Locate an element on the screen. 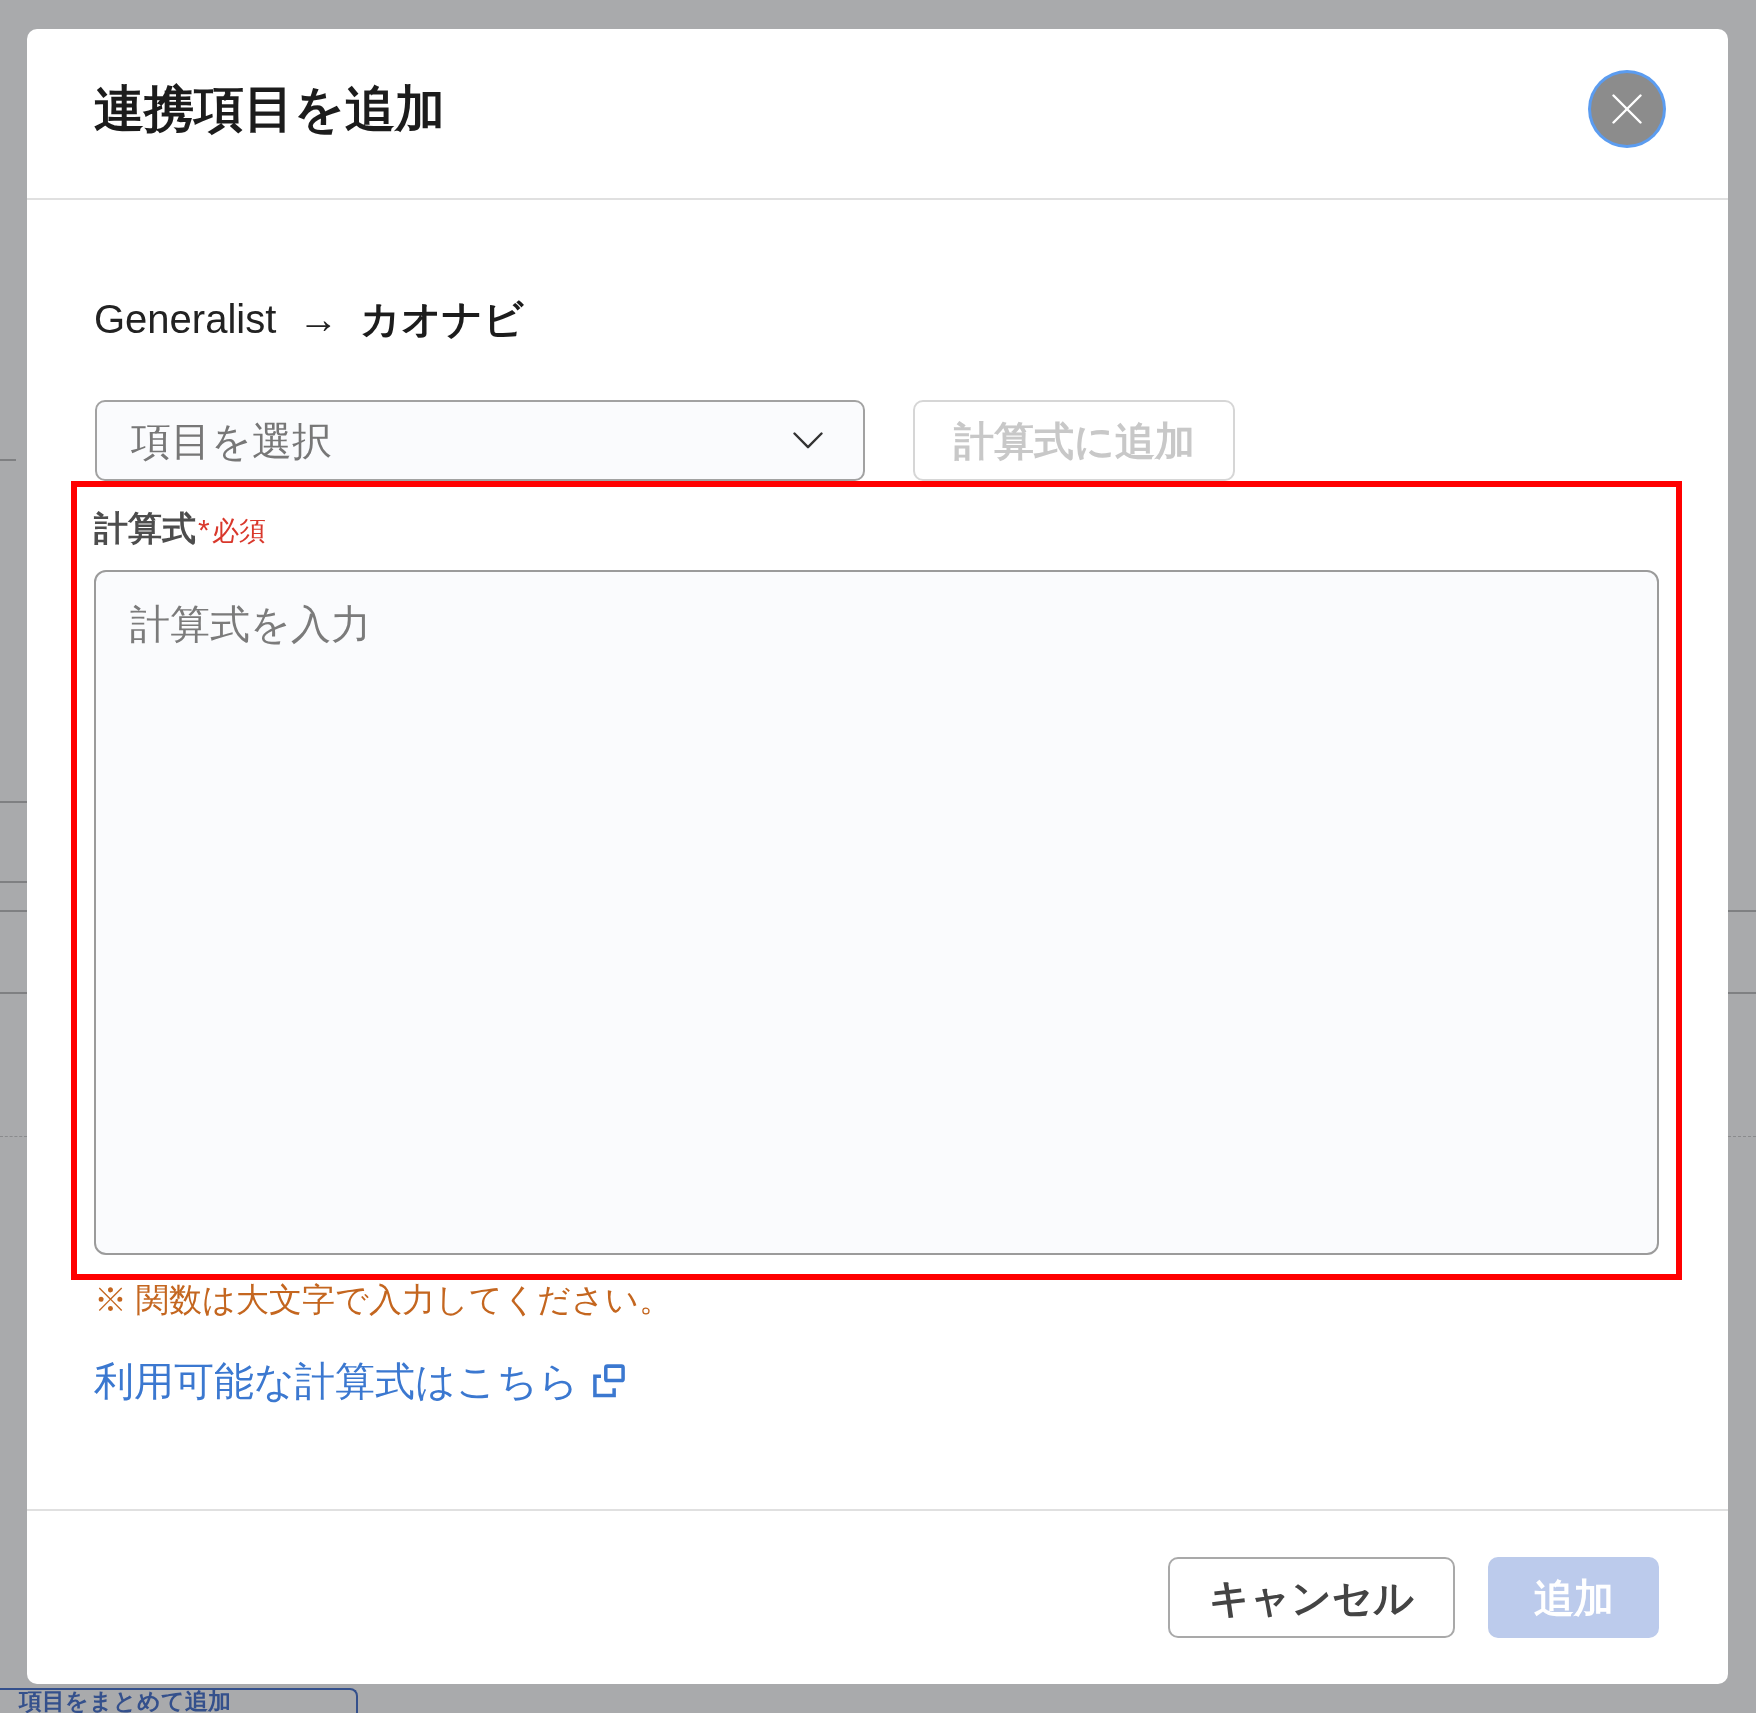 This screenshot has height=1713, width=1756. formula-label: 計算式 is located at coordinates (145, 528).